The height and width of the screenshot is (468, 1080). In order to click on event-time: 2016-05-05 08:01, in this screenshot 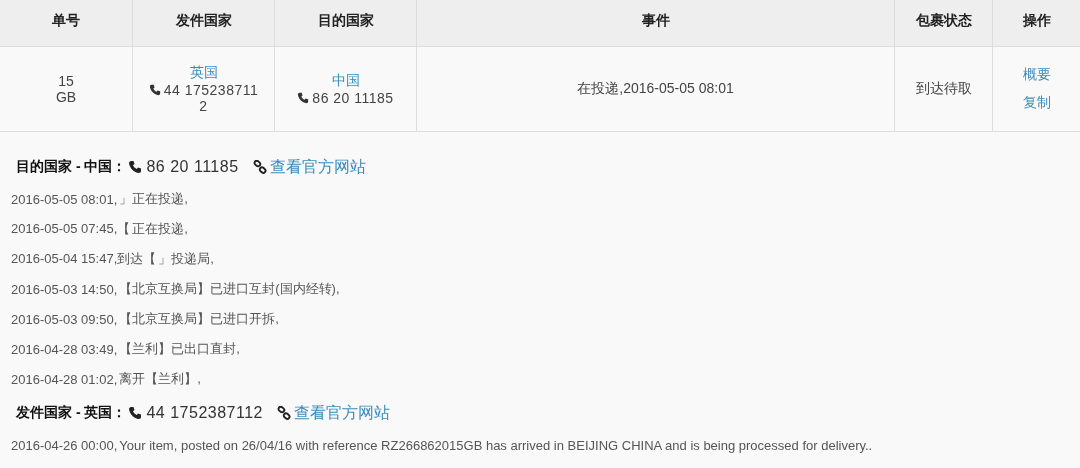, I will do `click(64, 199)`.